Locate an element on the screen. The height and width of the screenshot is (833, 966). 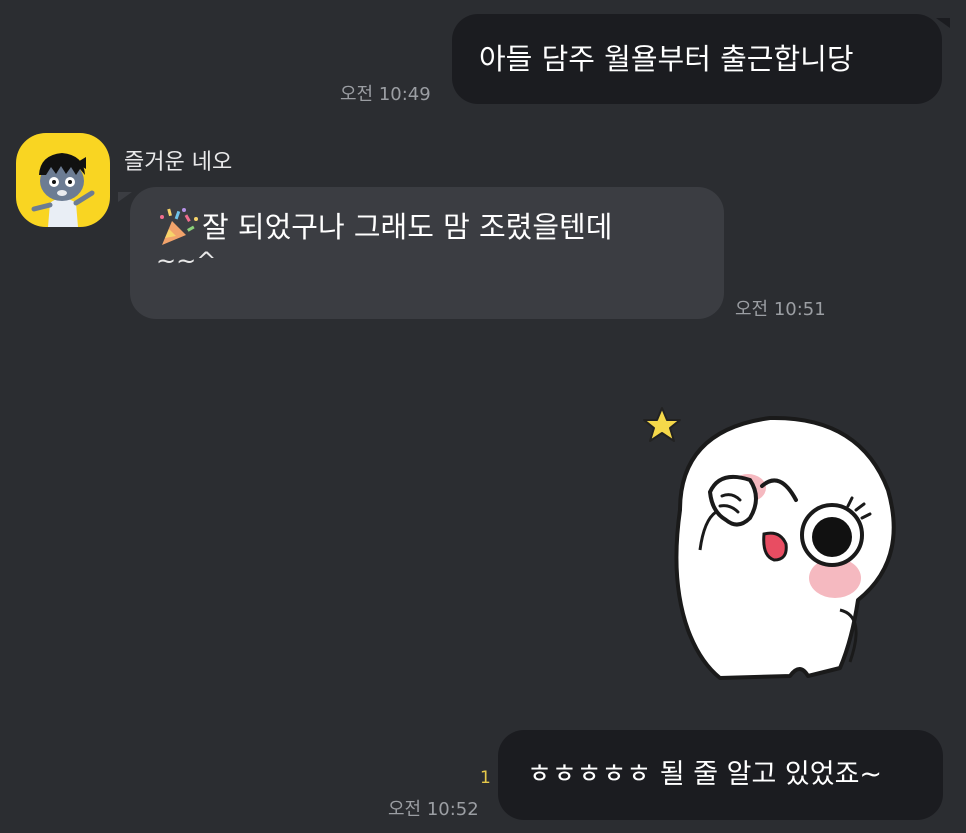
outgoing-message-bubble: 아들 담주 월욜부터 출근합니당 is located at coordinates (697, 59).